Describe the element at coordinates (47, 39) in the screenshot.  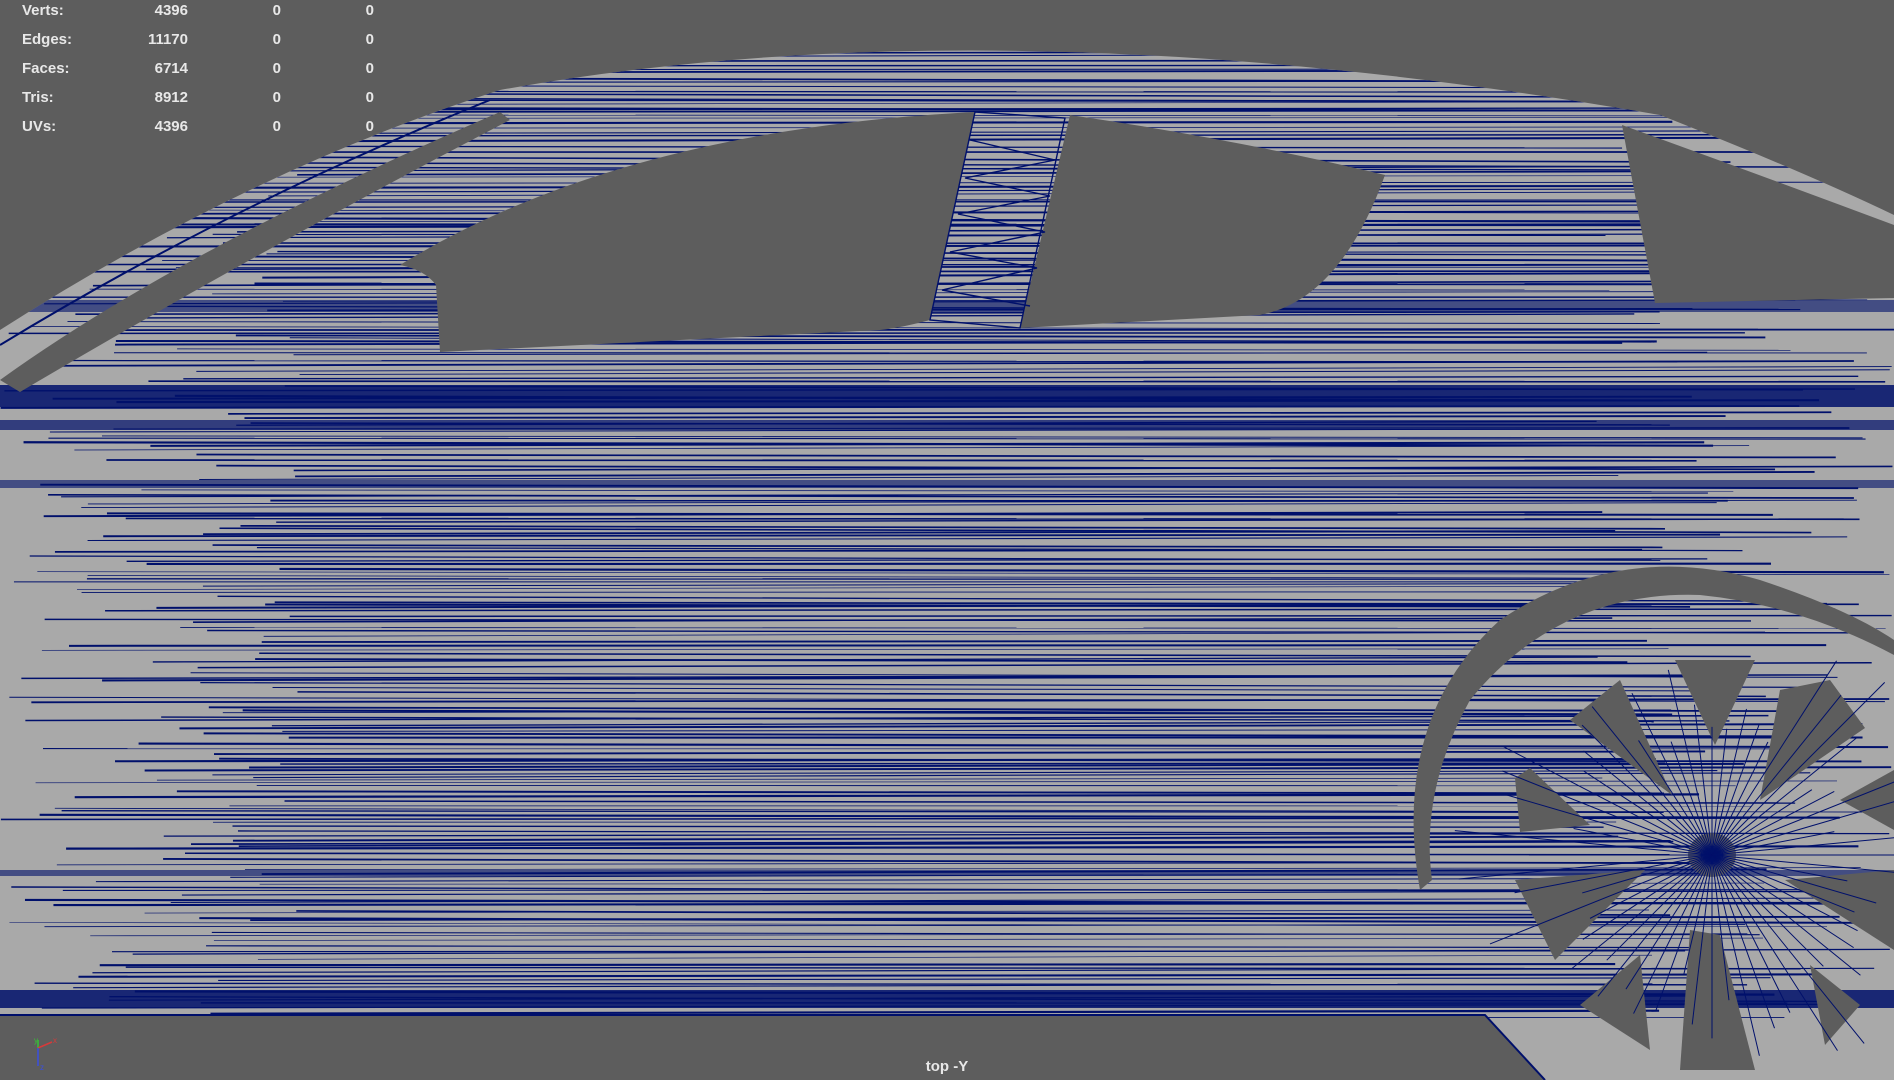
I see `hud-label: Edges:` at that location.